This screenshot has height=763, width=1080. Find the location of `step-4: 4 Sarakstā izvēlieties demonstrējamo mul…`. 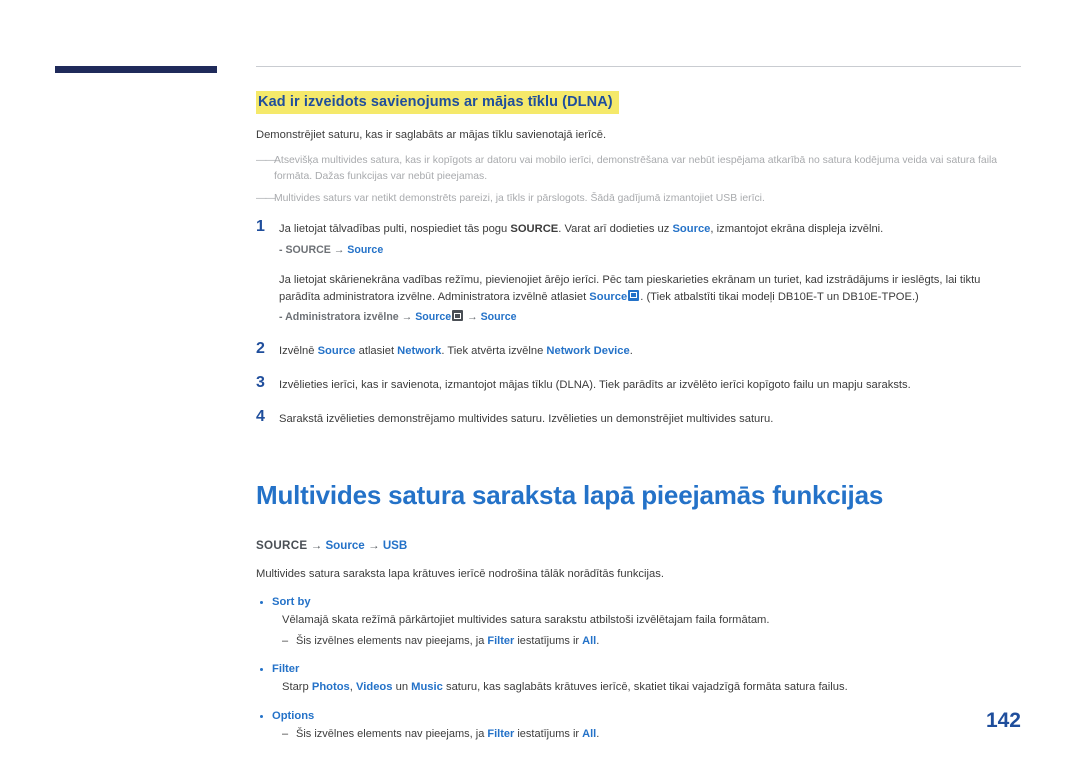

step-4: 4 Sarakstā izvēlieties demonstrējamo mul… is located at coordinates (638, 417).